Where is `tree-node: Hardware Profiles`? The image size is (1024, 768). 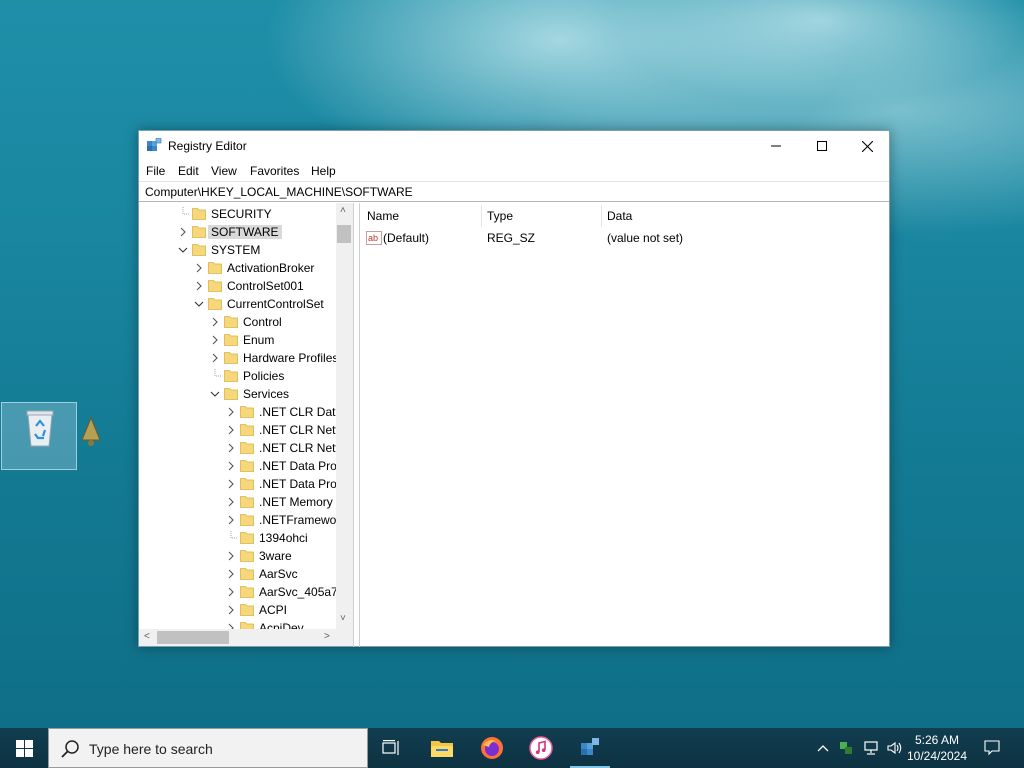 tree-node: Hardware Profiles is located at coordinates (281, 358).